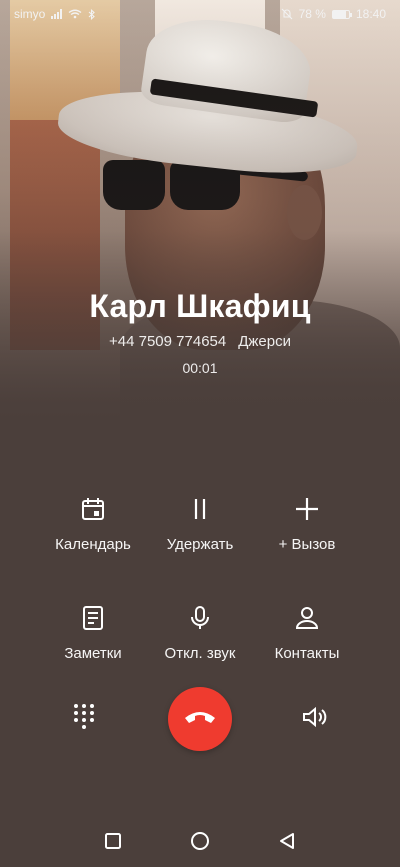 This screenshot has width=400, height=867. What do you see at coordinates (93, 618) in the screenshot?
I see `notes-icon` at bounding box center [93, 618].